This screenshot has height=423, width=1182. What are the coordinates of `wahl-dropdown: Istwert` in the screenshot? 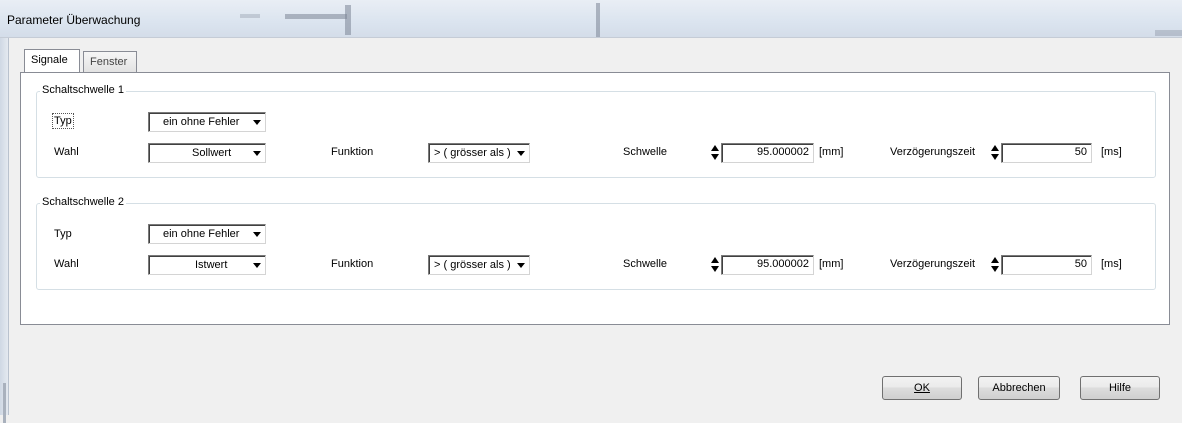 It's located at (207, 265).